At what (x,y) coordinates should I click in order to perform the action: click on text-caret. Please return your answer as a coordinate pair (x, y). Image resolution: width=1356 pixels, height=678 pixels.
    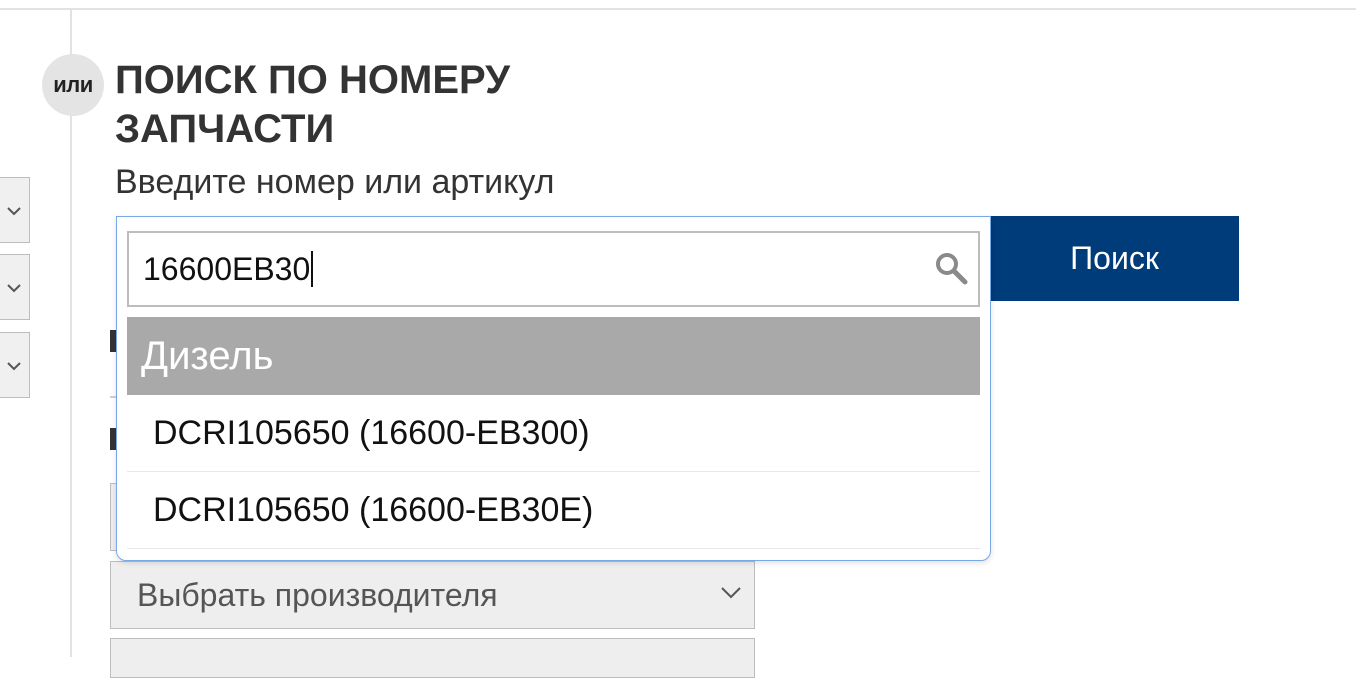
    Looking at the image, I should click on (312, 269).